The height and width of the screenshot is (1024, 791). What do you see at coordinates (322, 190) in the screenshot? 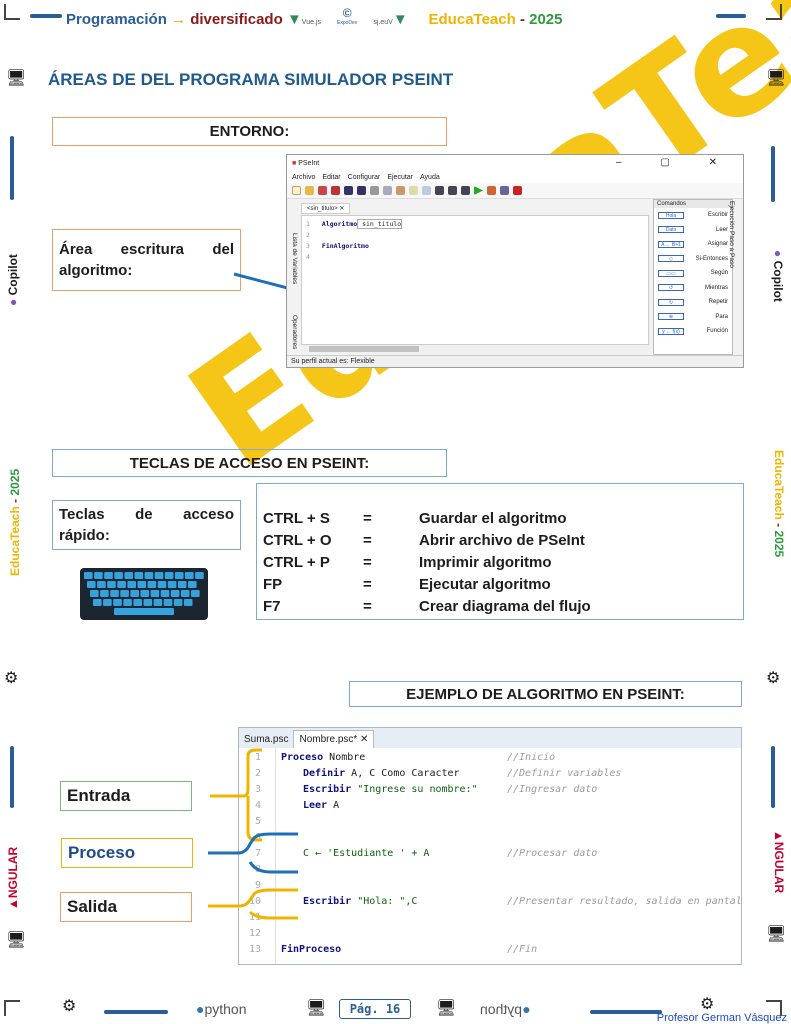
I see `save-icon` at bounding box center [322, 190].